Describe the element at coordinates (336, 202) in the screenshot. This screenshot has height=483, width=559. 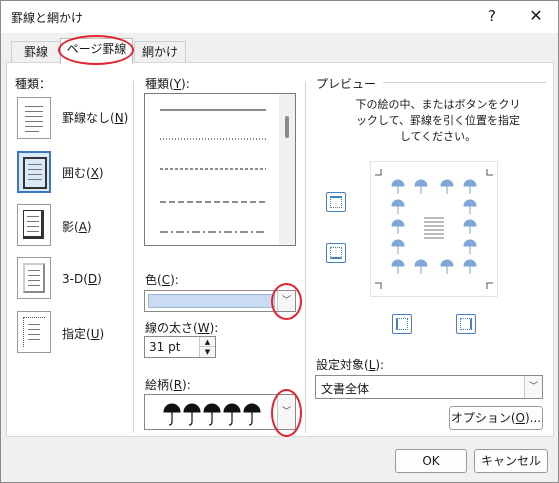
I see `top-border-button` at that location.